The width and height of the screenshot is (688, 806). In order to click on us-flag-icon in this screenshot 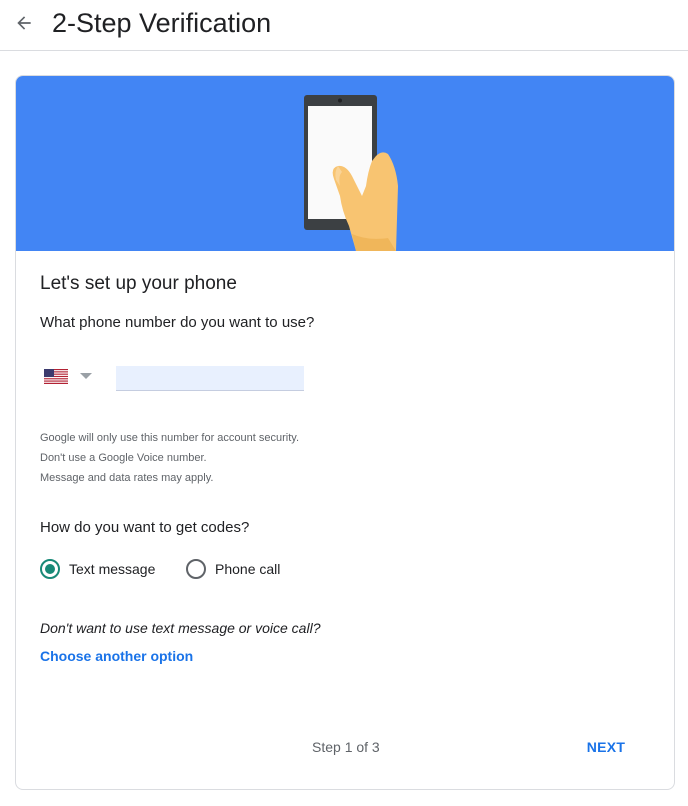, I will do `click(56, 376)`.